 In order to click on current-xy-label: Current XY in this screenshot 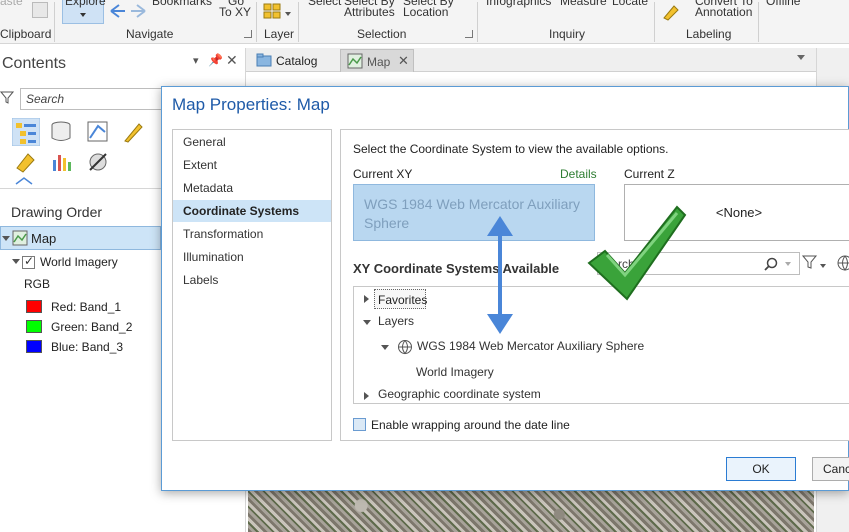, I will do `click(383, 174)`.